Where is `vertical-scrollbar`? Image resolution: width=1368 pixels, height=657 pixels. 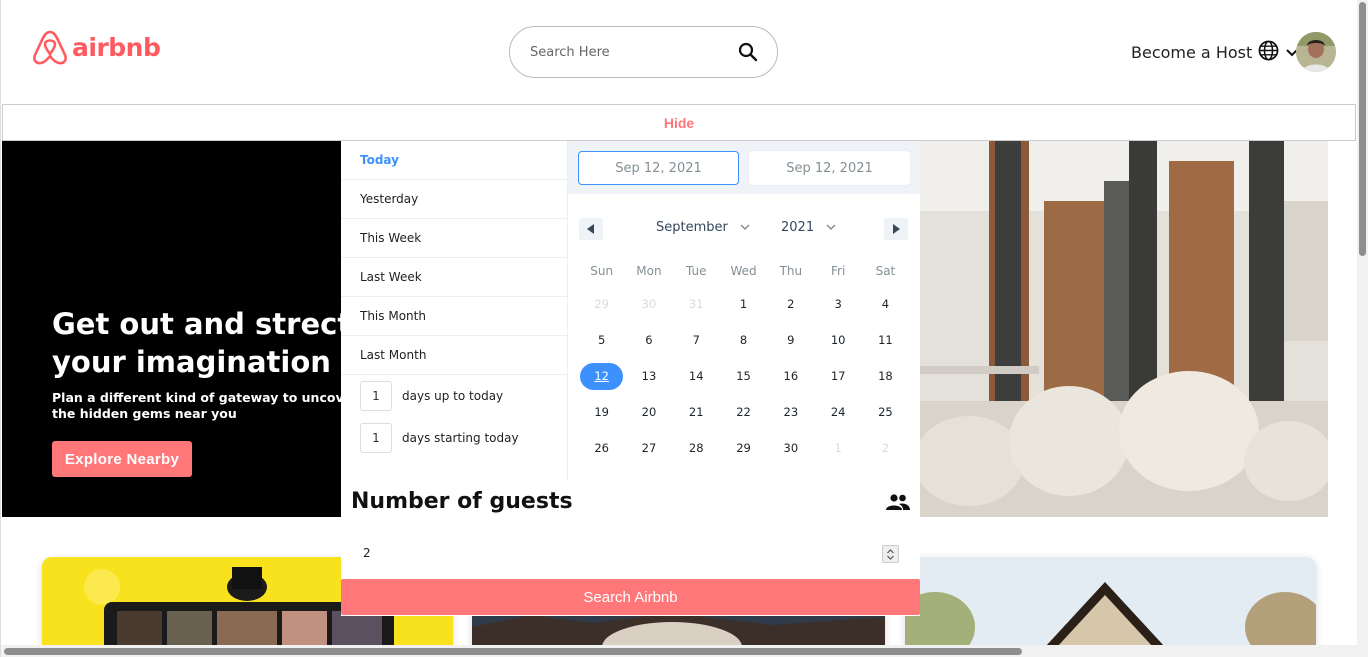
vertical-scrollbar is located at coordinates (1362, 328).